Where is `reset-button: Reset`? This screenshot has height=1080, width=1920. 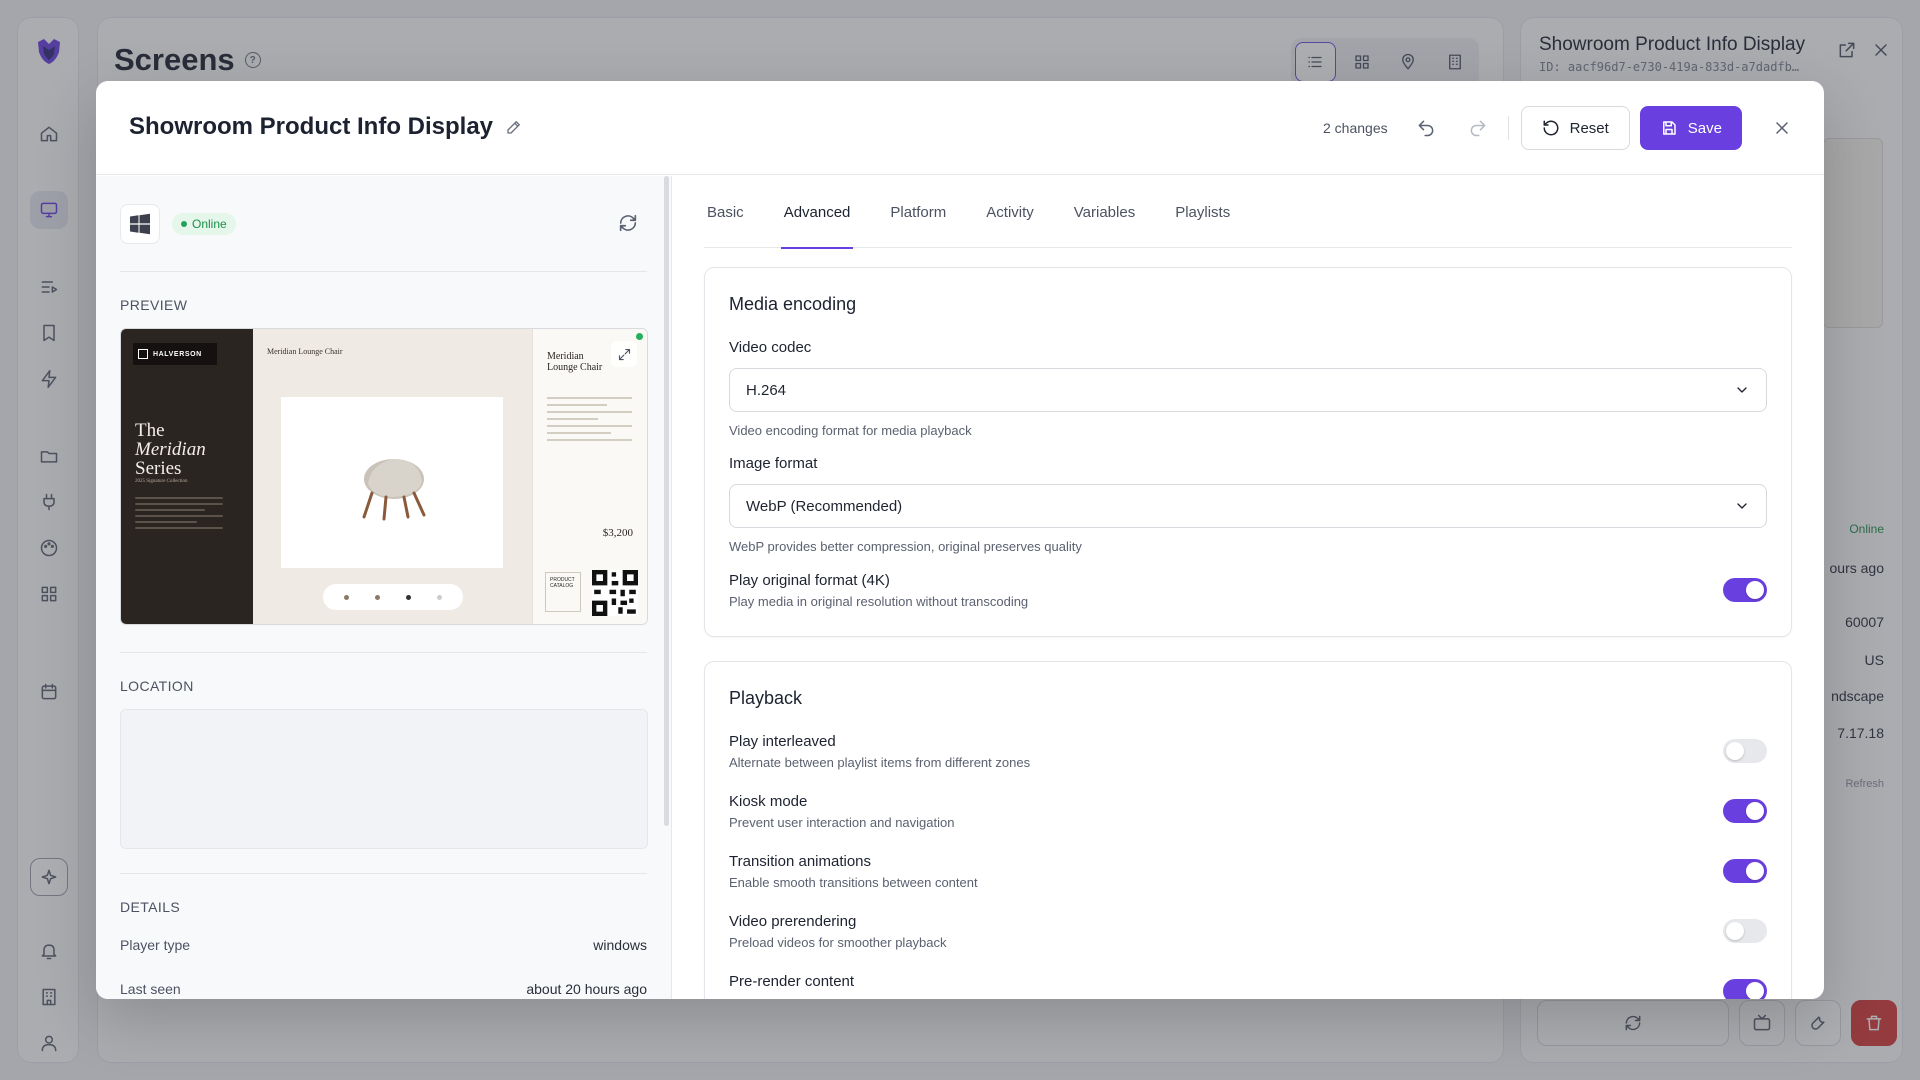 reset-button: Reset is located at coordinates (1575, 128).